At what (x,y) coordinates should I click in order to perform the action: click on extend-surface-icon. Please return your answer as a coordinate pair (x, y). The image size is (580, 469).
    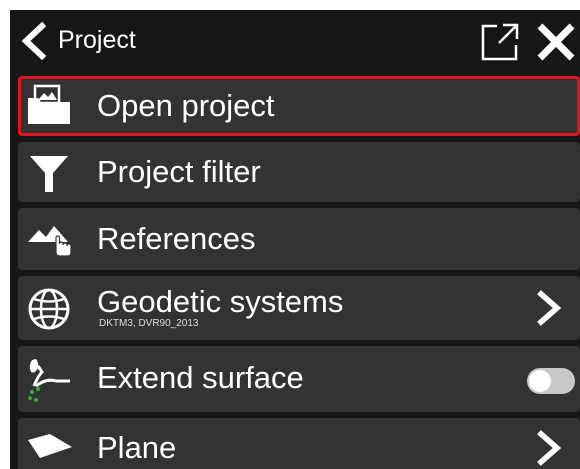
    Looking at the image, I should click on (49, 380).